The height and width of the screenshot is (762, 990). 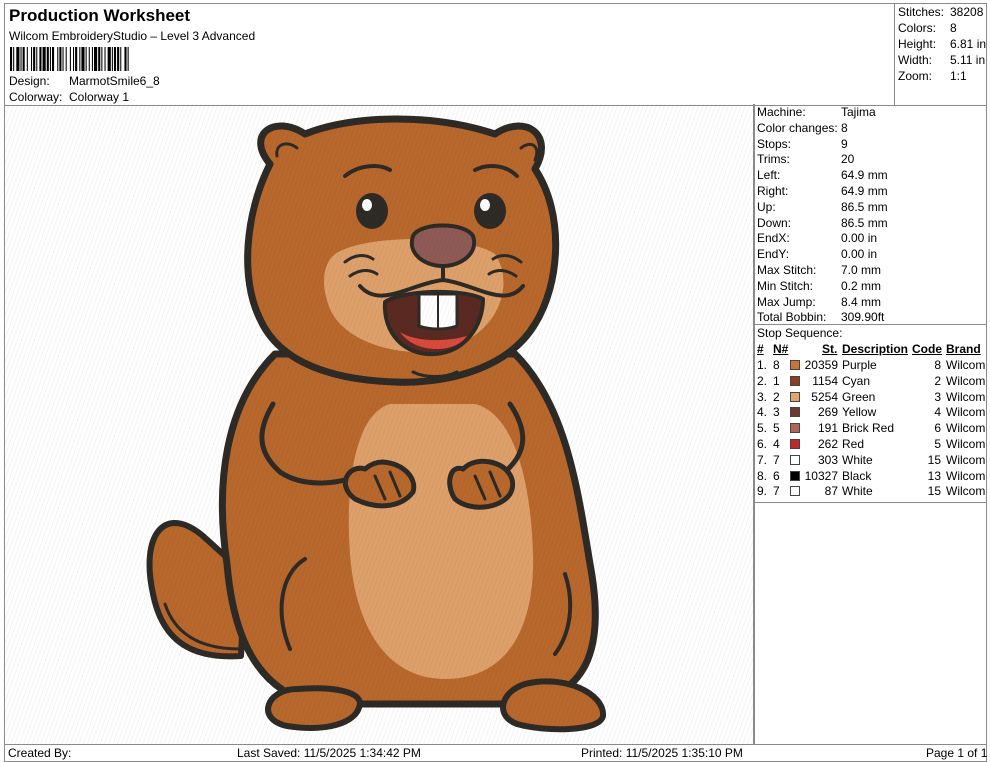 I want to click on stat-height: Height: 6.81 in, so click(x=942, y=44).